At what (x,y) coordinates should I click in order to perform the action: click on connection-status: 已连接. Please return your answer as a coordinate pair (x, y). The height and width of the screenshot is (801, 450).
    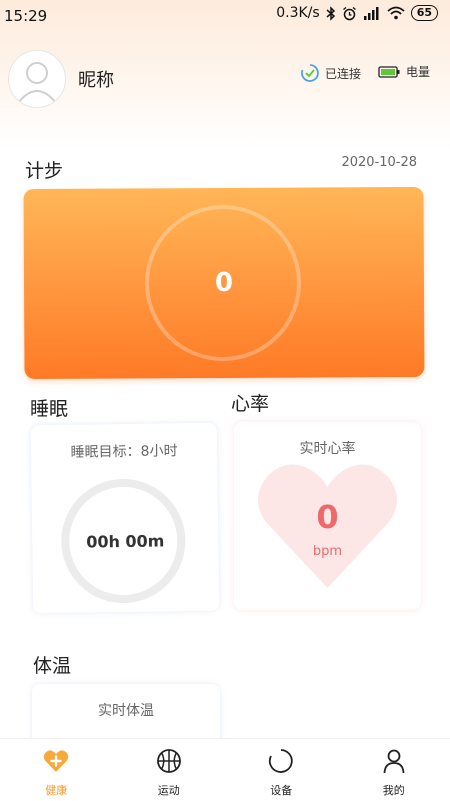
    Looking at the image, I should click on (330, 73).